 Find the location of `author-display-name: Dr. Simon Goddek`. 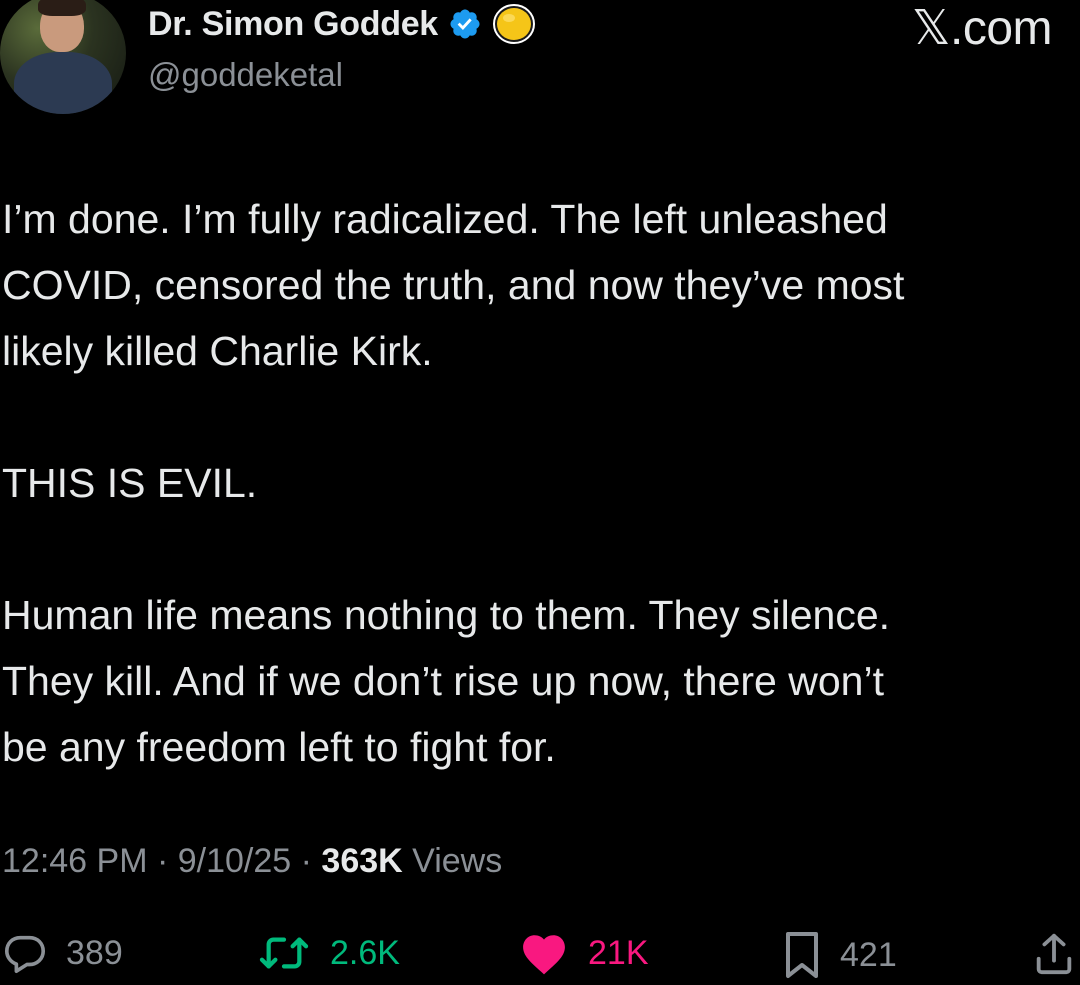

author-display-name: Dr. Simon Goddek is located at coordinates (293, 24).